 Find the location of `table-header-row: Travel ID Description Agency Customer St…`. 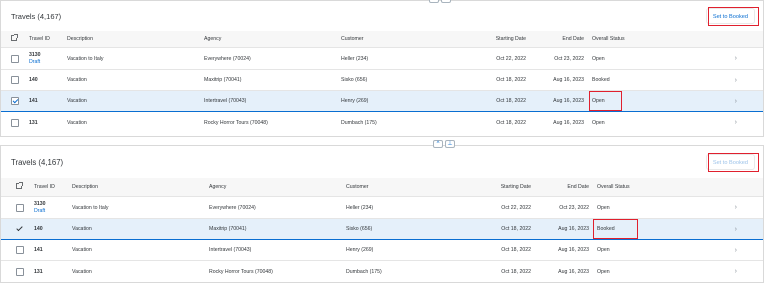

table-header-row: Travel ID Description Agency Customer St… is located at coordinates (382, 187).